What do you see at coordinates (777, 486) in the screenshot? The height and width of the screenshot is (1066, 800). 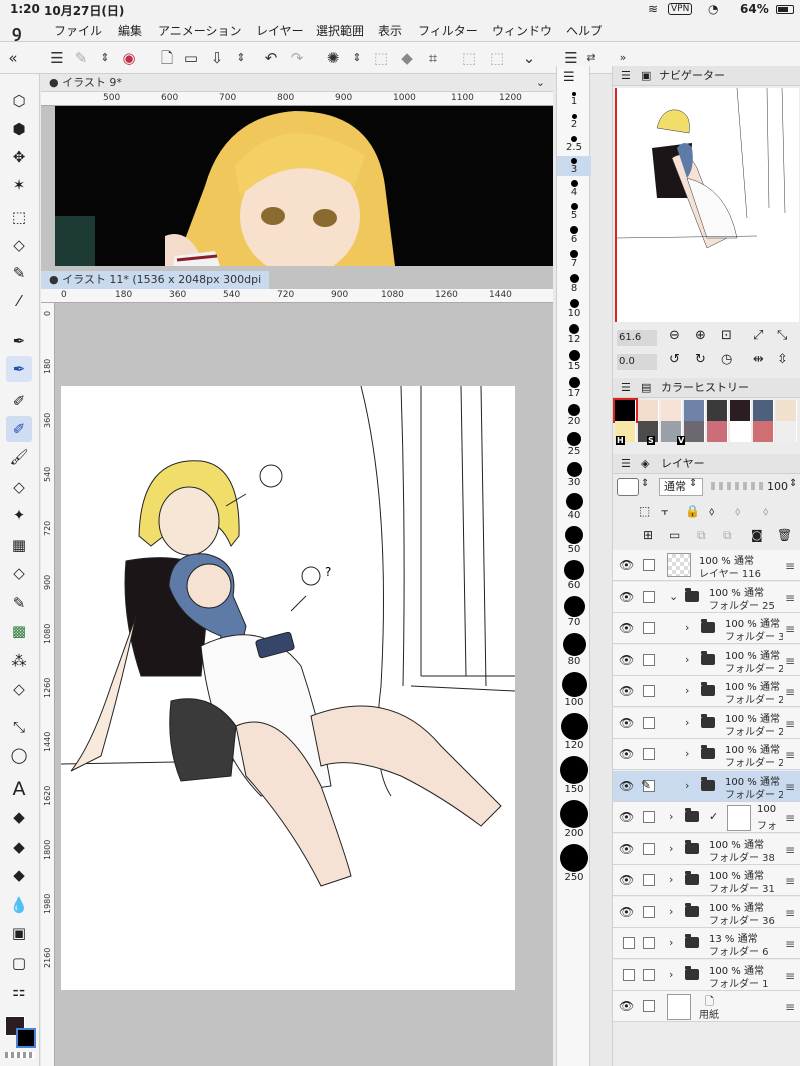 I see `opacity-value: 100` at bounding box center [777, 486].